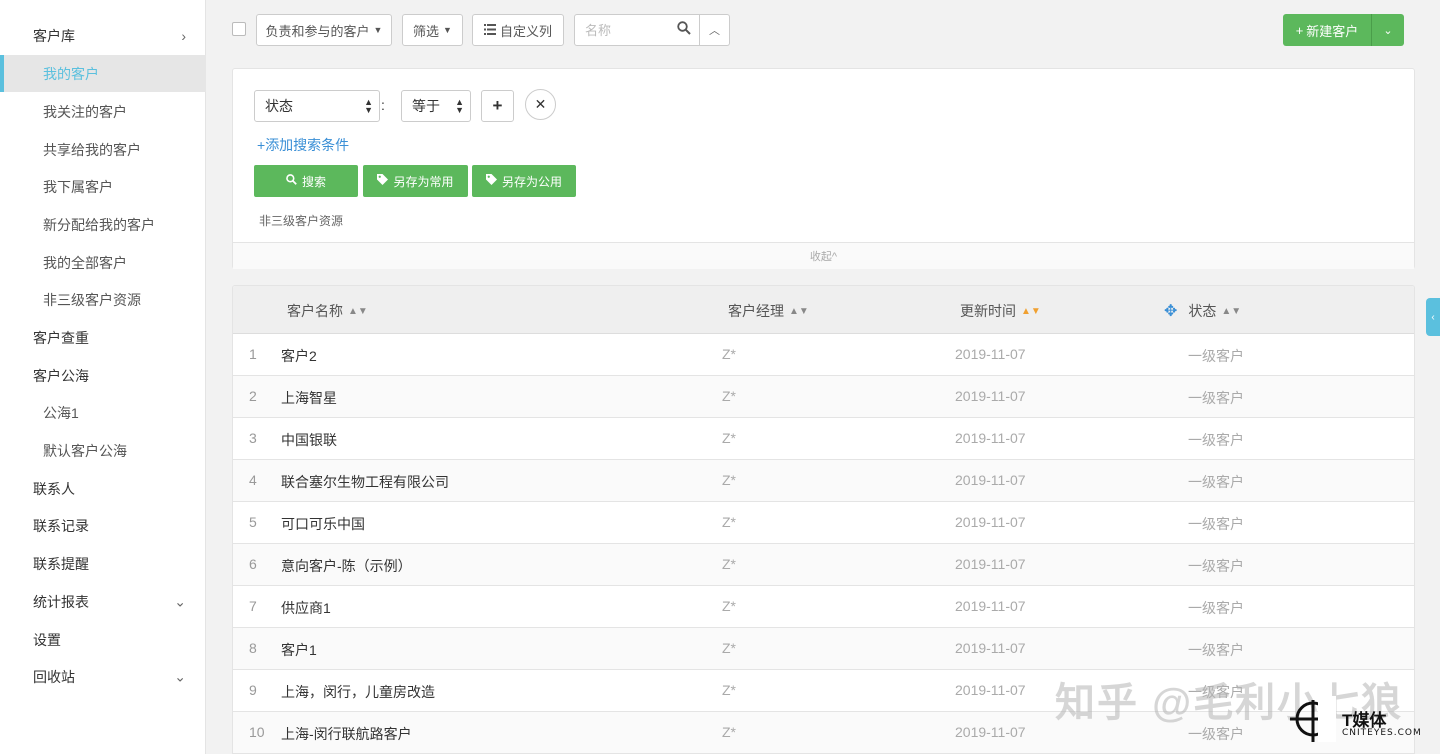 This screenshot has height=754, width=1440. Describe the element at coordinates (103, 563) in the screenshot. I see `sidebar-item-contact-reminders: 联系提醒` at that location.